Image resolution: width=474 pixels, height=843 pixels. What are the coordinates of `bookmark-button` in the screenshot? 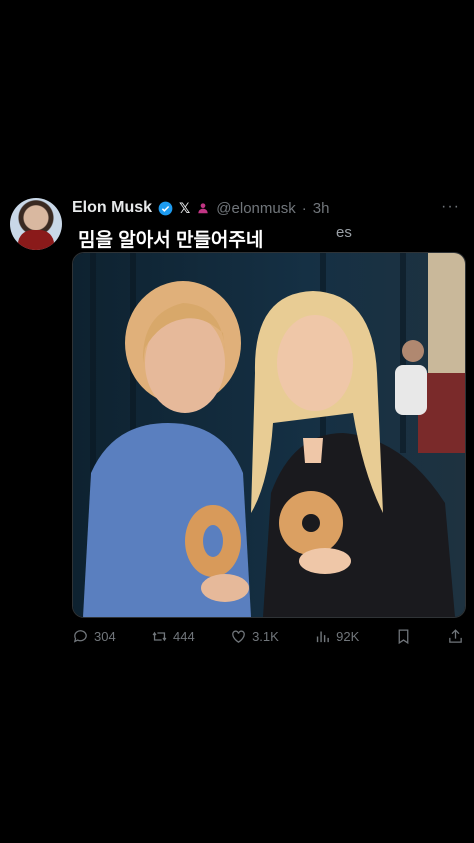 It's located at (403, 636).